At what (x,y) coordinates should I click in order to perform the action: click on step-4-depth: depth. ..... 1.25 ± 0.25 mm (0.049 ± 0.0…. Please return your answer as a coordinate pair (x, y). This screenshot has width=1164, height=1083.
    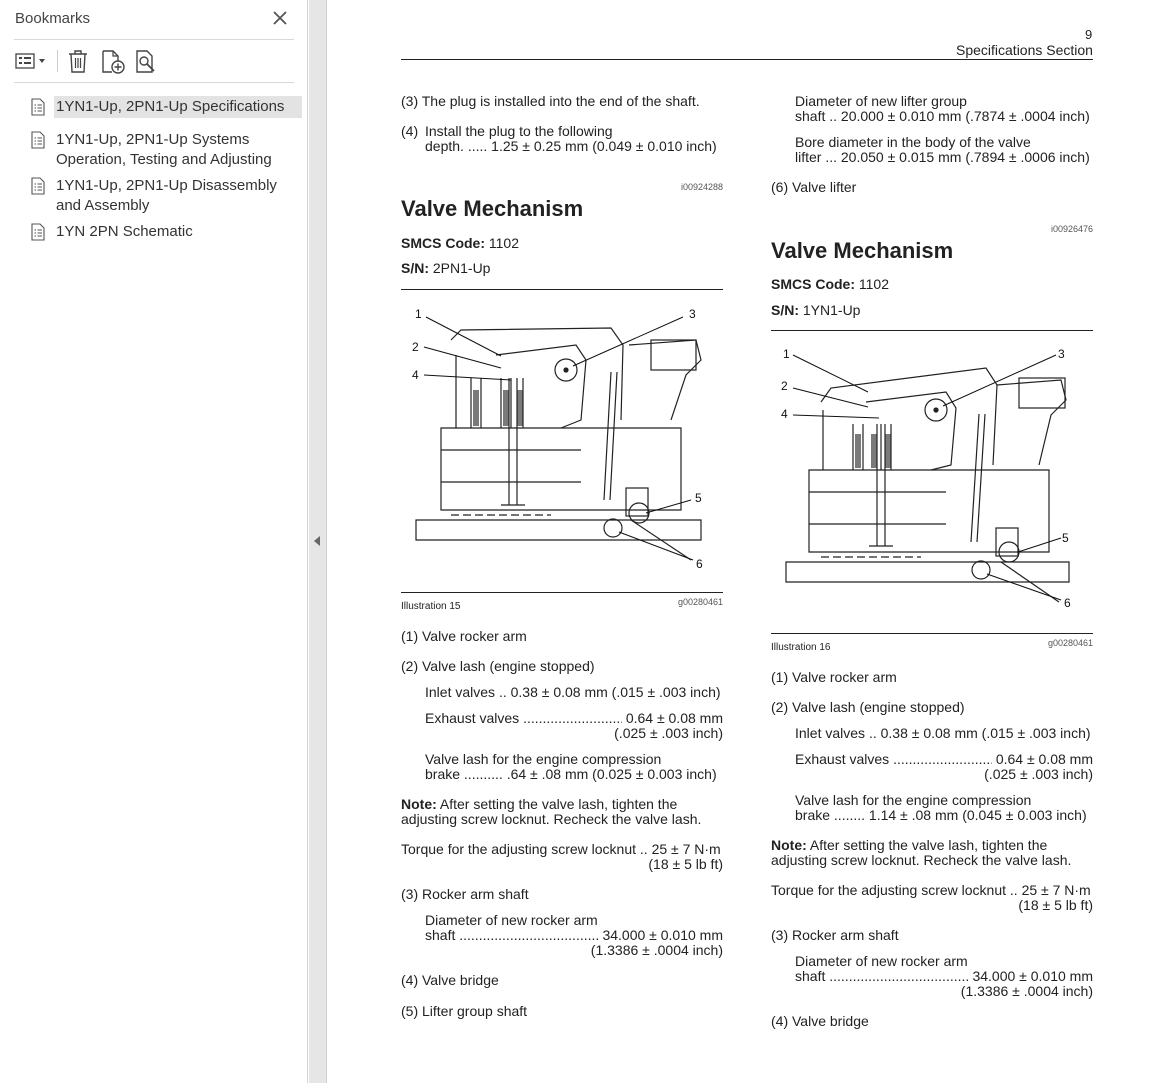
    Looking at the image, I should click on (571, 146).